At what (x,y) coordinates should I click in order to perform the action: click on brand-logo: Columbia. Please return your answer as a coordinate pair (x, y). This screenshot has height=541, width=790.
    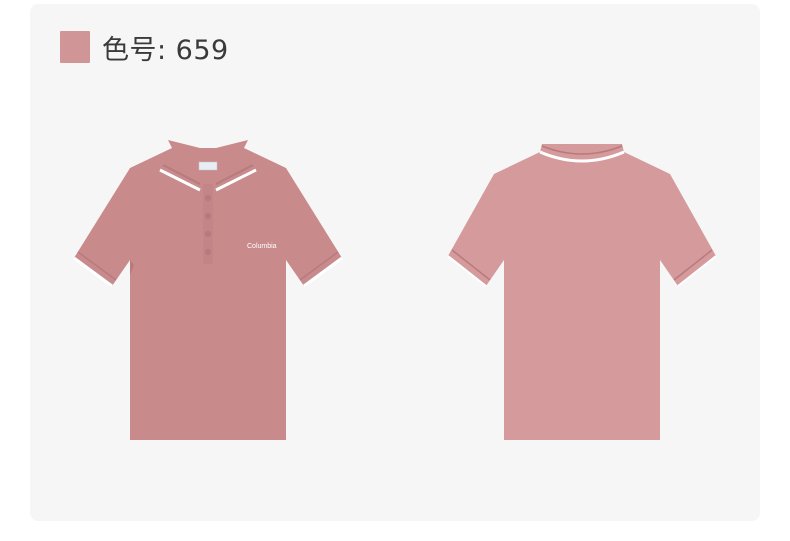
    Looking at the image, I should click on (262, 246).